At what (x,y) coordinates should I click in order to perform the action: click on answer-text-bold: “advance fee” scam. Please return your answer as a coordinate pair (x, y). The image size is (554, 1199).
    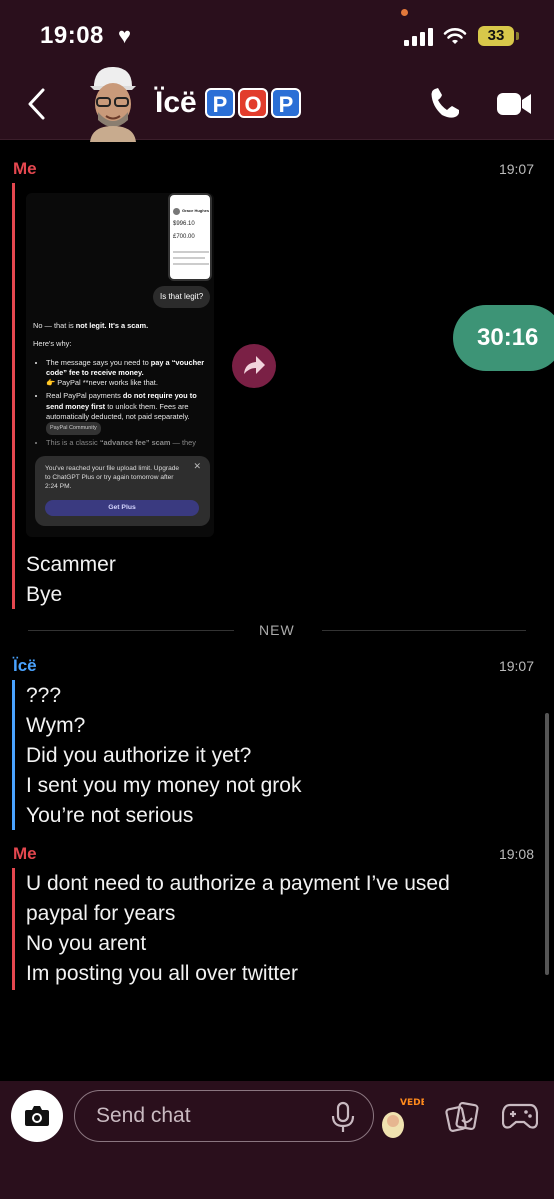
    Looking at the image, I should click on (135, 442).